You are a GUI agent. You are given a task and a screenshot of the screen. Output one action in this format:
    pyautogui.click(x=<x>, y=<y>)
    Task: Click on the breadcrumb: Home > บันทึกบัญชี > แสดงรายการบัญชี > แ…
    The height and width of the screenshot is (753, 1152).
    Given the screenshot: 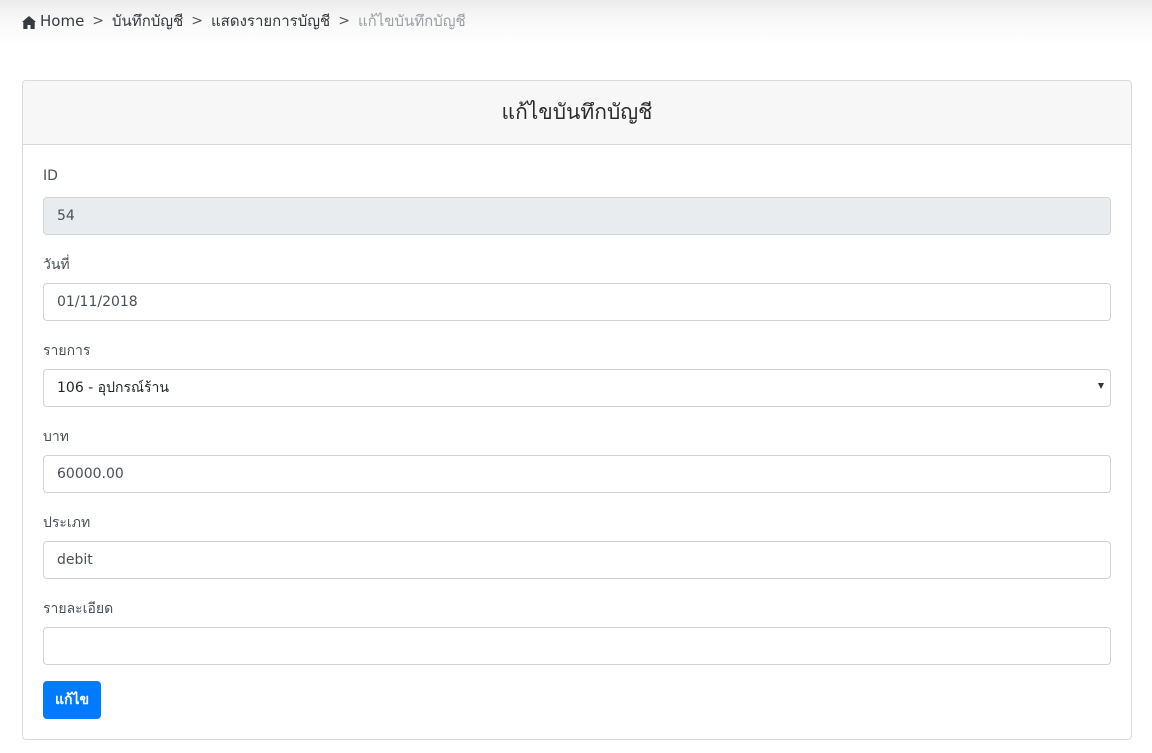 What is the action you would take?
    pyautogui.click(x=244, y=21)
    